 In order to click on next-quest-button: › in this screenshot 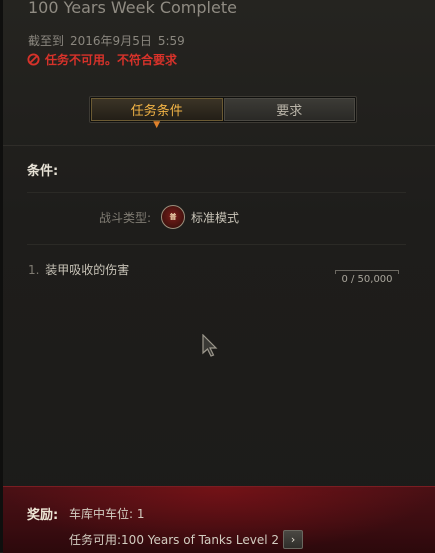, I will do `click(293, 539)`.